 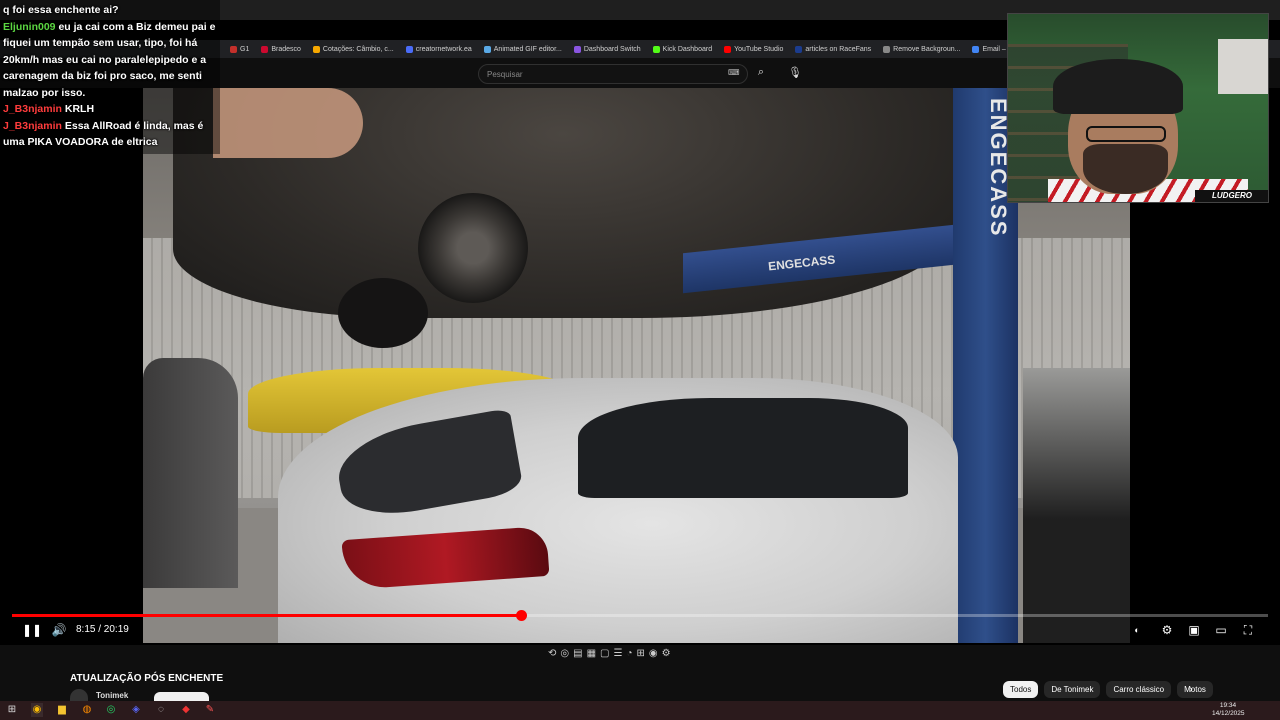 What do you see at coordinates (32, 630) in the screenshot?
I see `pause-icon: ❚❚` at bounding box center [32, 630].